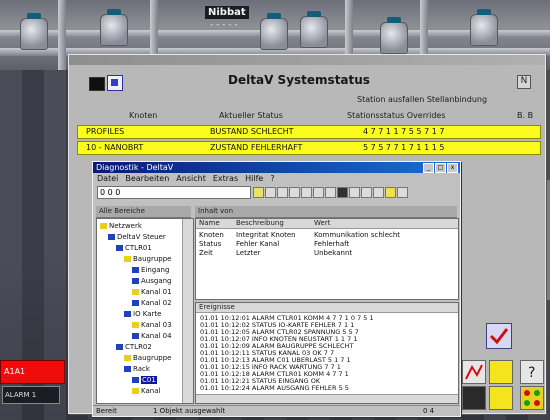 The height and width of the screenshot is (420, 550). I want to click on up-icon, so click(270, 192).